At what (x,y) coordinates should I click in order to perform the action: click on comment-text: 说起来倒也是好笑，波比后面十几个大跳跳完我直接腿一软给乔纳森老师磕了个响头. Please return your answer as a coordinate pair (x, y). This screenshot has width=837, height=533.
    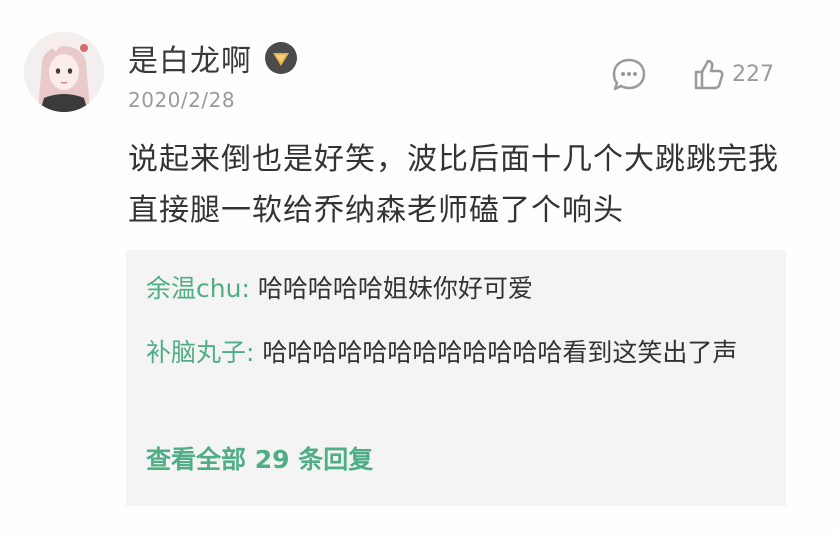
    Looking at the image, I should click on (453, 185).